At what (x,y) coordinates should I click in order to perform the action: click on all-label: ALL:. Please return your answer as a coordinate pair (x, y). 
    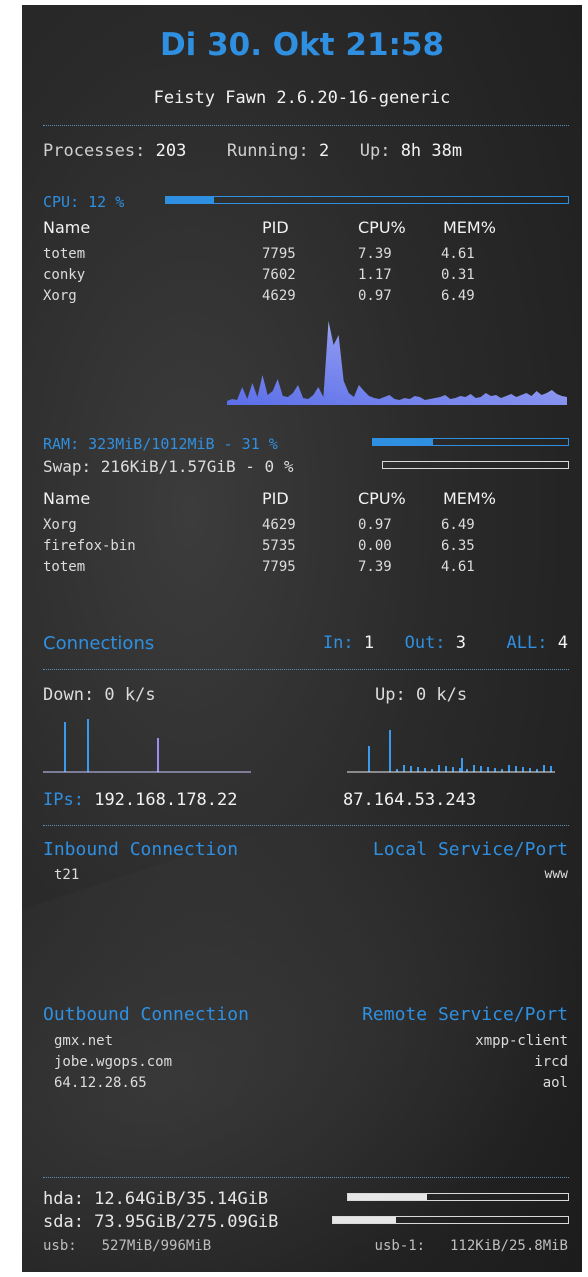
    Looking at the image, I should click on (527, 643).